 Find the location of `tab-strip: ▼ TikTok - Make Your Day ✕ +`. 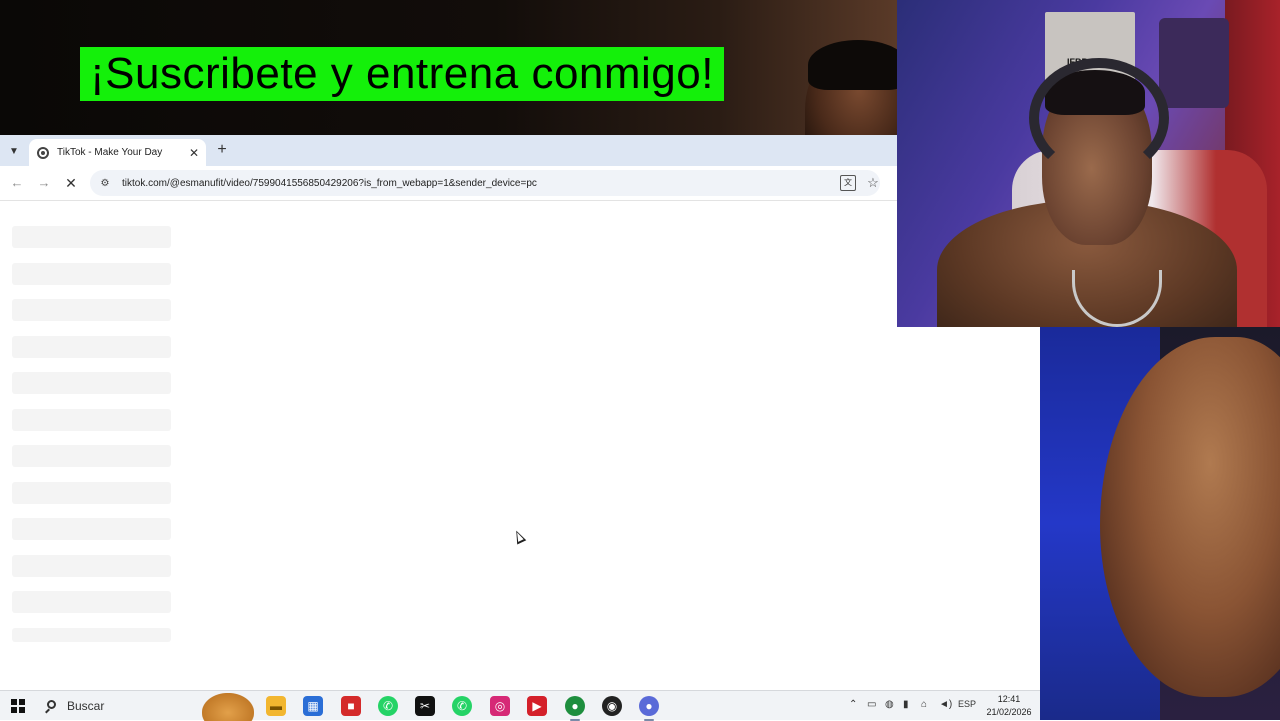

tab-strip: ▼ TikTok - Make Your Day ✕ + is located at coordinates (448, 150).